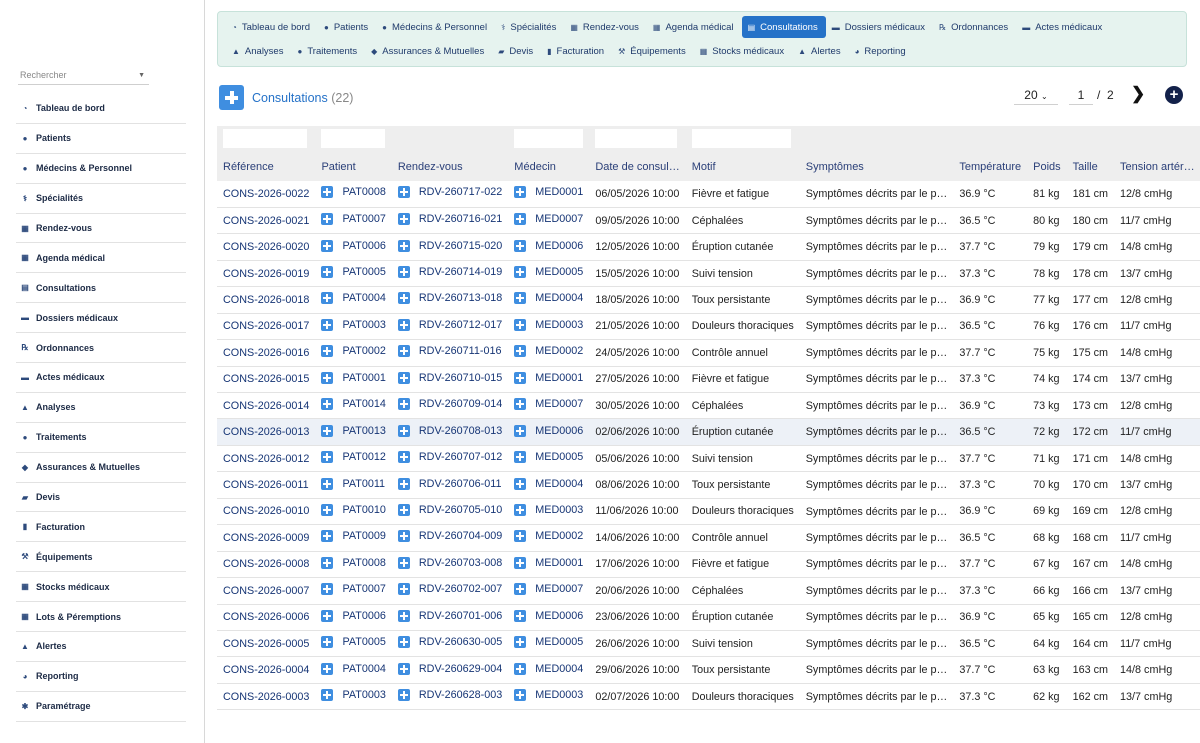  What do you see at coordinates (101, 169) in the screenshot?
I see `sidebar-item-medecins-personnel: ● Médecins & Personnel` at bounding box center [101, 169].